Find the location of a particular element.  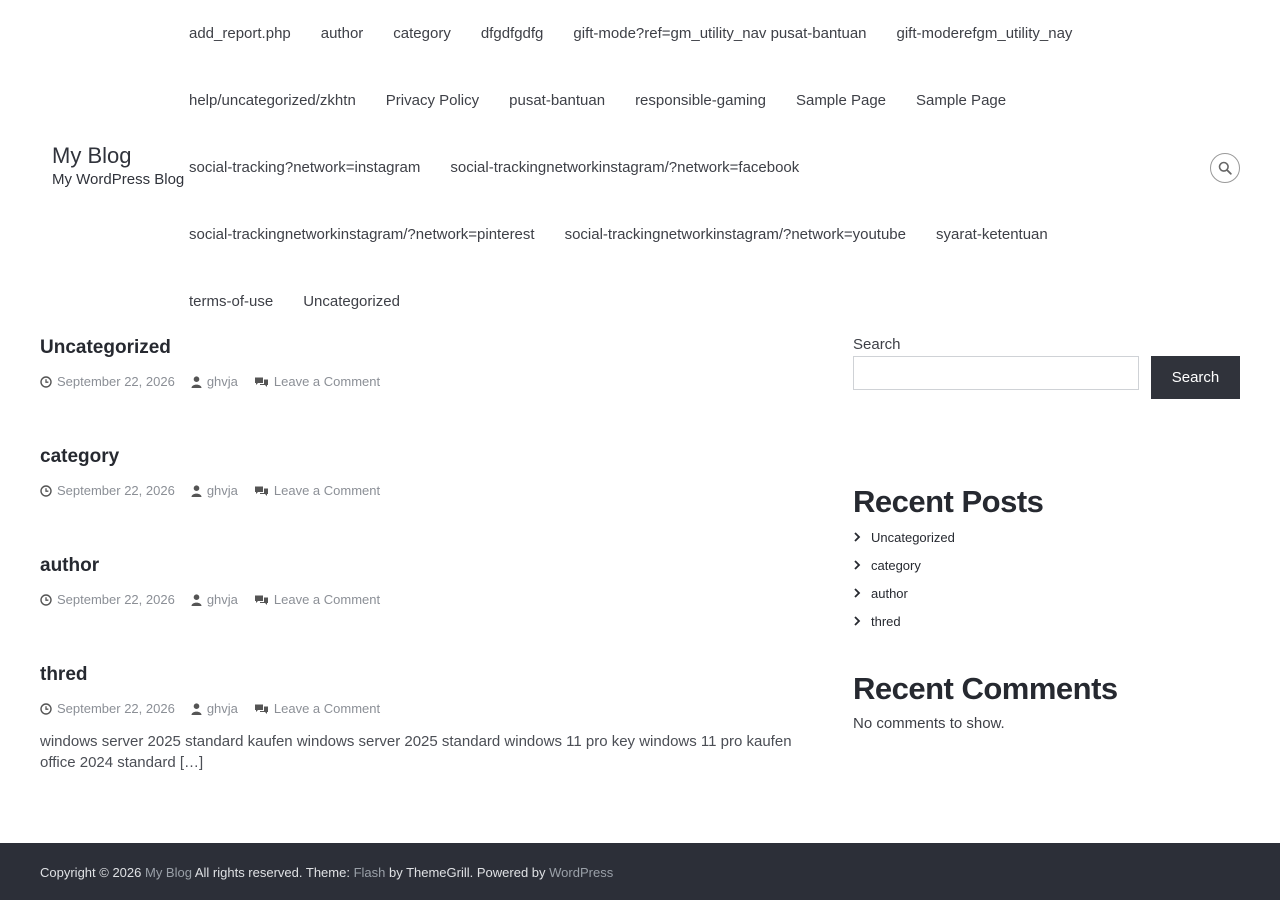

recent-post-item: author is located at coordinates (904, 593).